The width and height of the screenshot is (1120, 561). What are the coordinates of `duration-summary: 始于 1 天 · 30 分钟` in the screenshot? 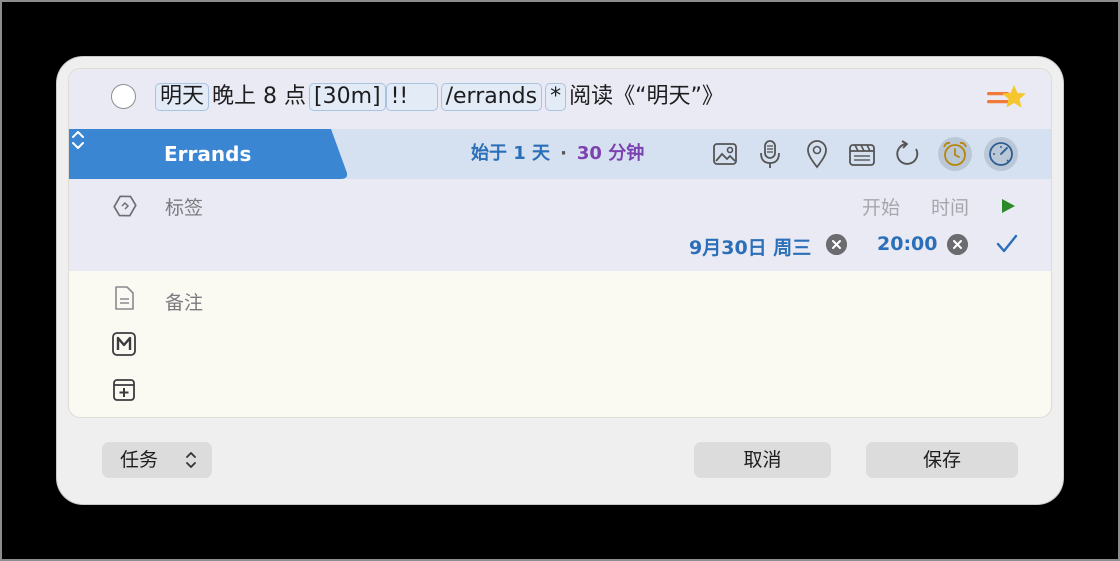 It's located at (557, 154).